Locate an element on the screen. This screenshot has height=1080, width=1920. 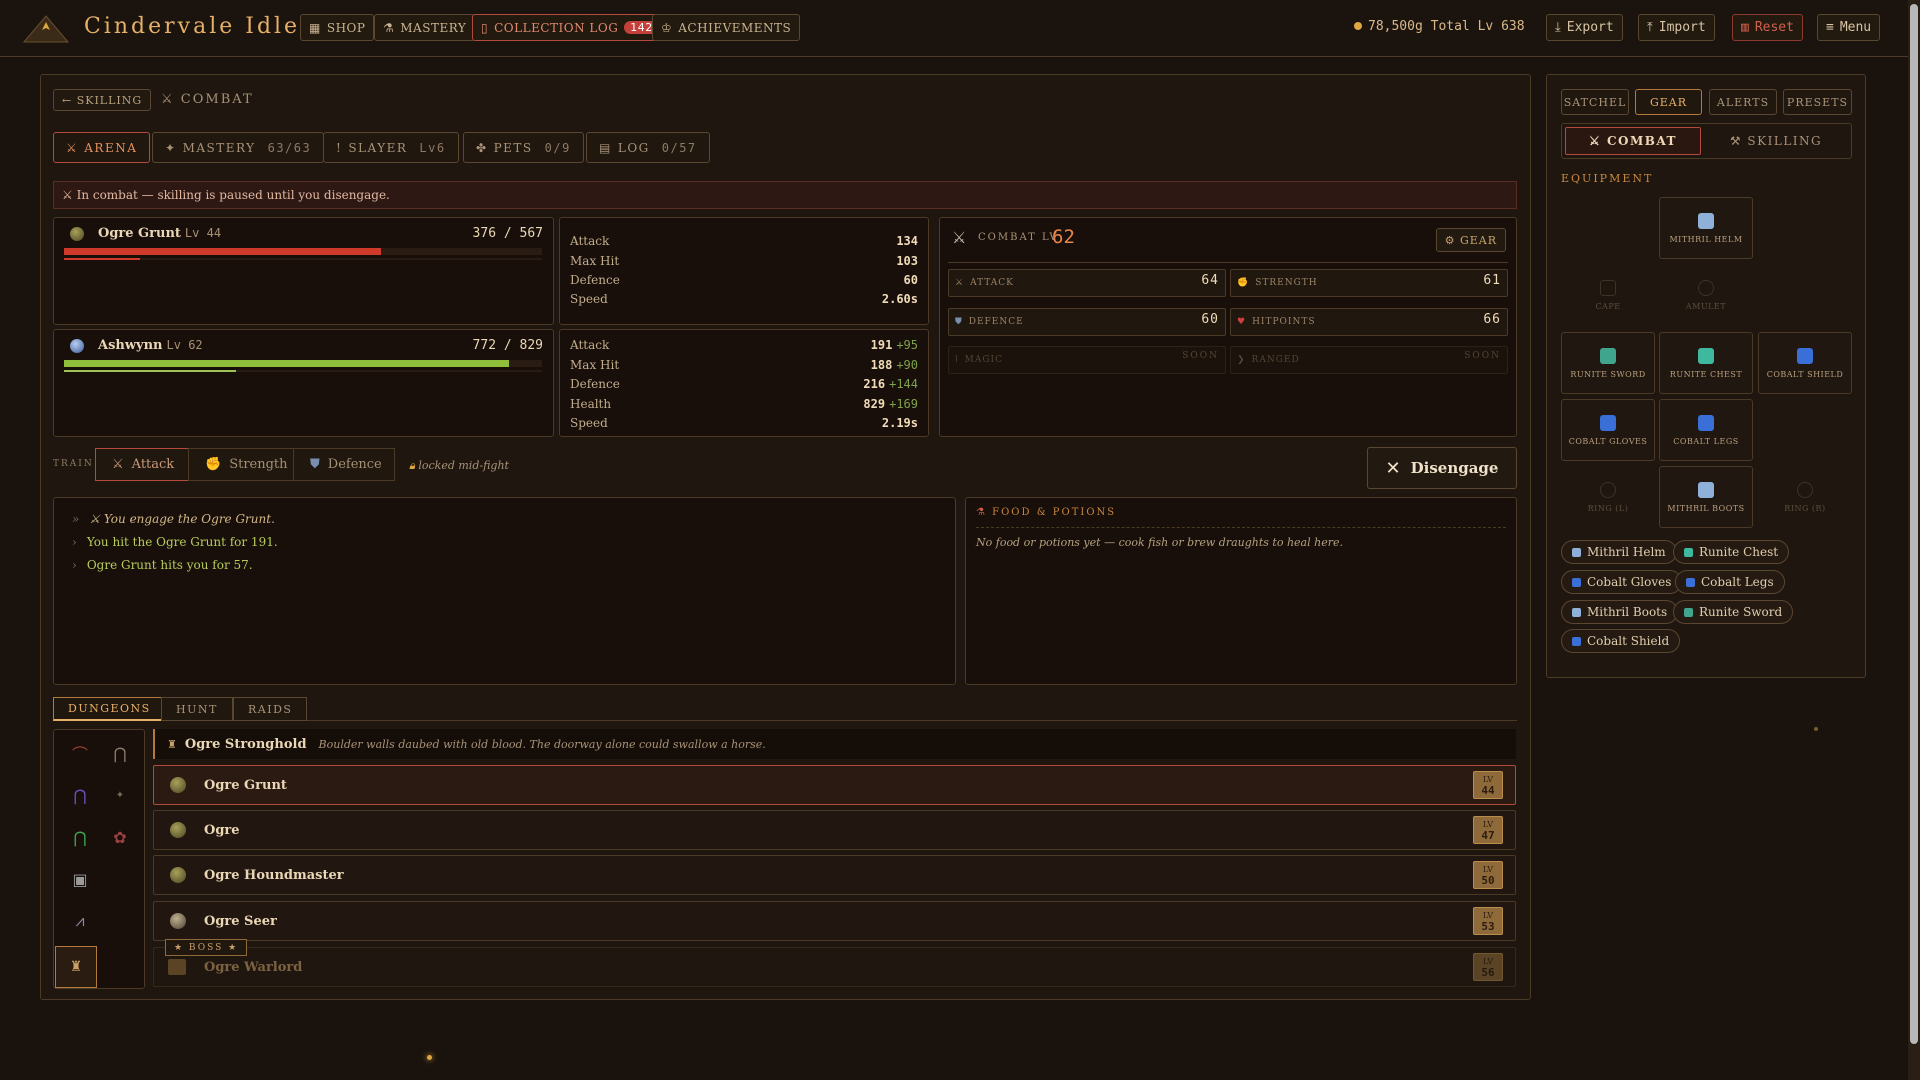
tab-mastery: ✦ MASTERY 63/63 is located at coordinates (238, 147).